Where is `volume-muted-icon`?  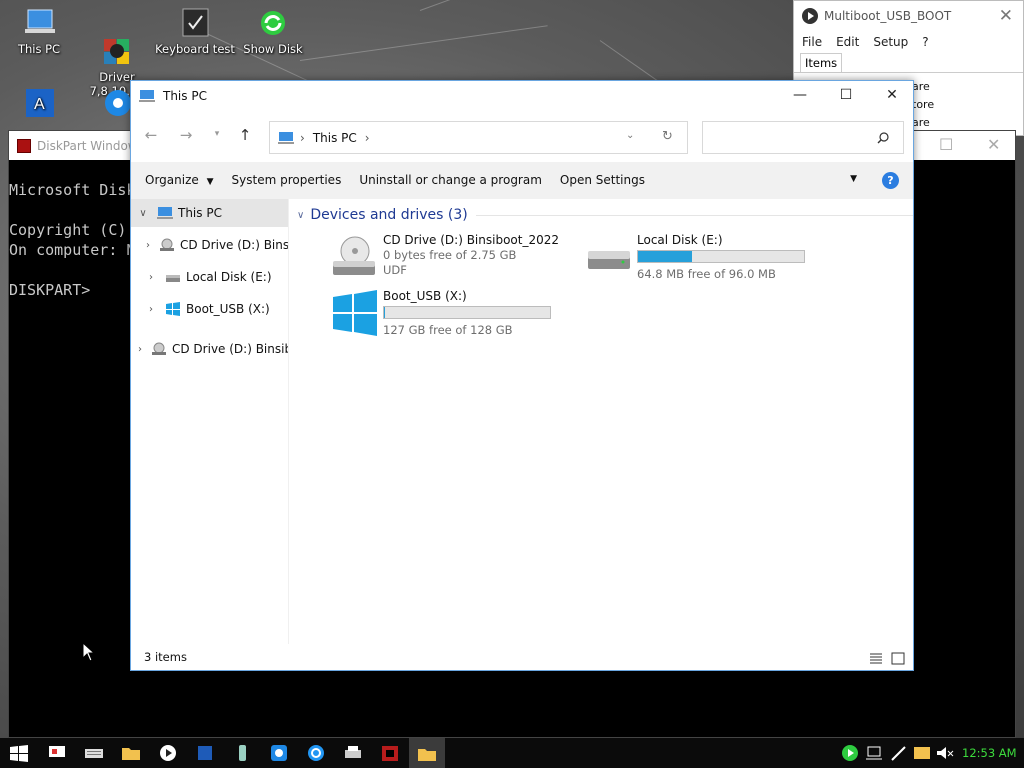
volume-muted-icon is located at coordinates (945, 753).